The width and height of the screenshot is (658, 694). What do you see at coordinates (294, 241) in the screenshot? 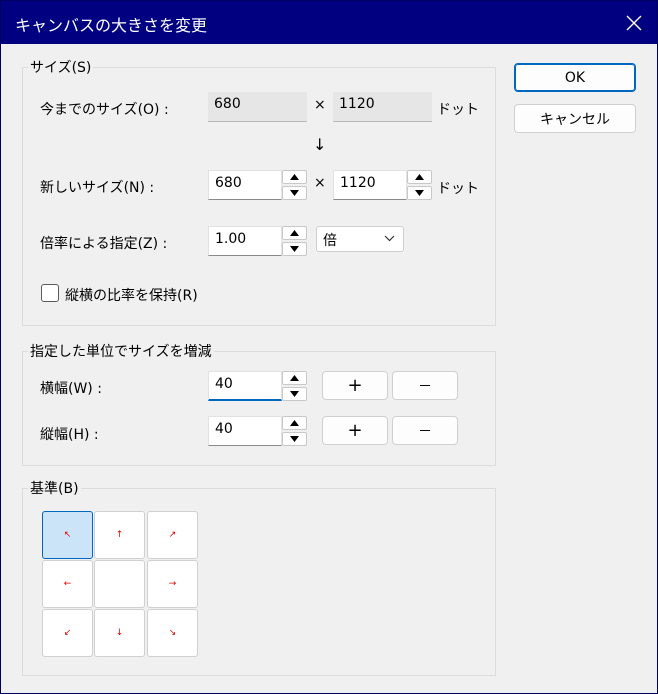
I see `ratio-spinner` at bounding box center [294, 241].